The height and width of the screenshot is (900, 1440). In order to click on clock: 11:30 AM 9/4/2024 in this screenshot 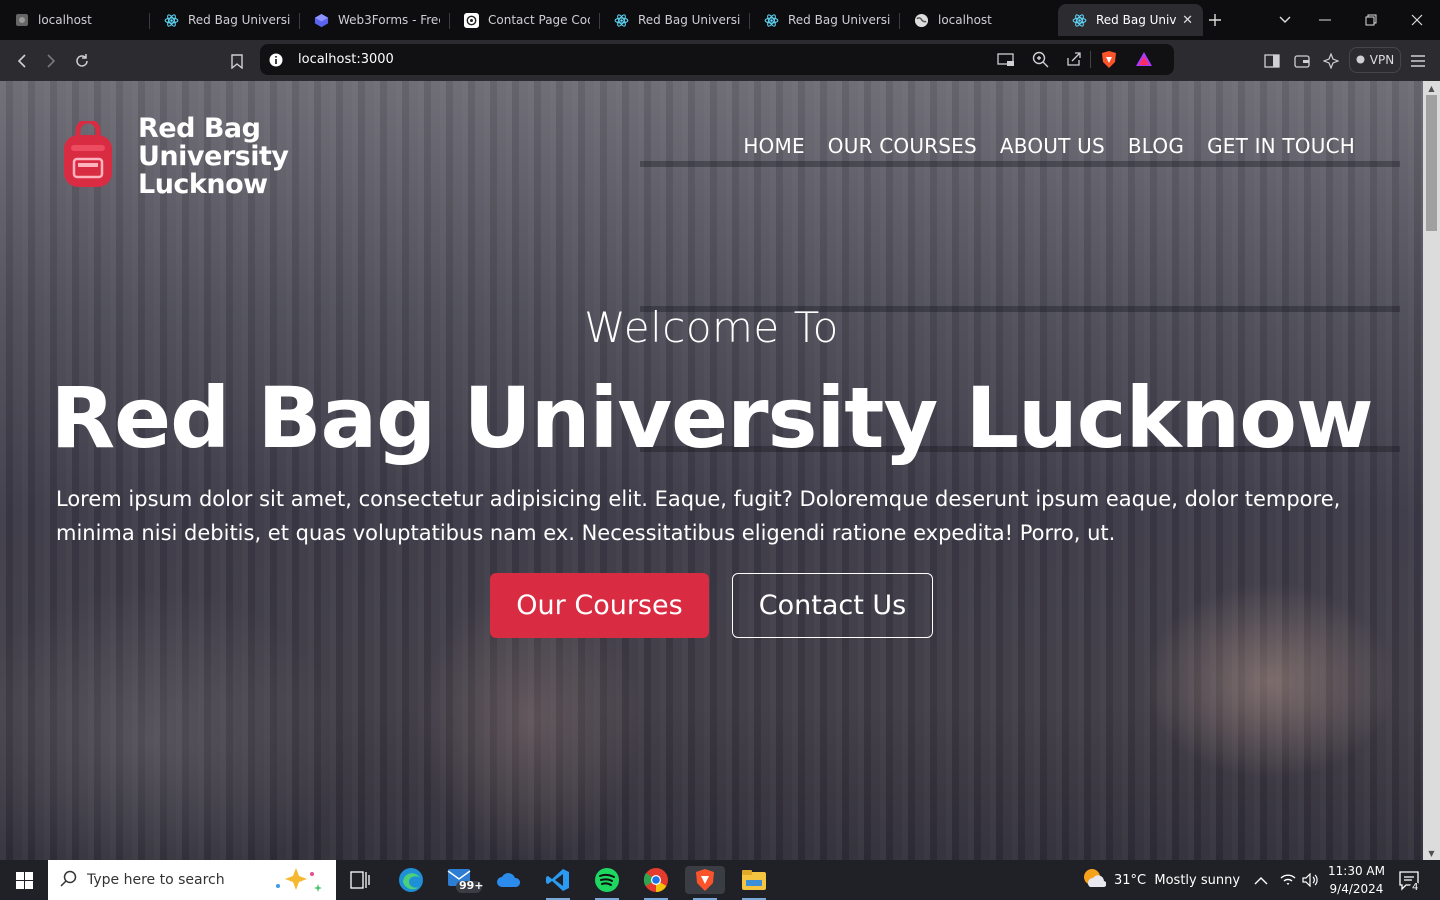, I will do `click(1356, 880)`.